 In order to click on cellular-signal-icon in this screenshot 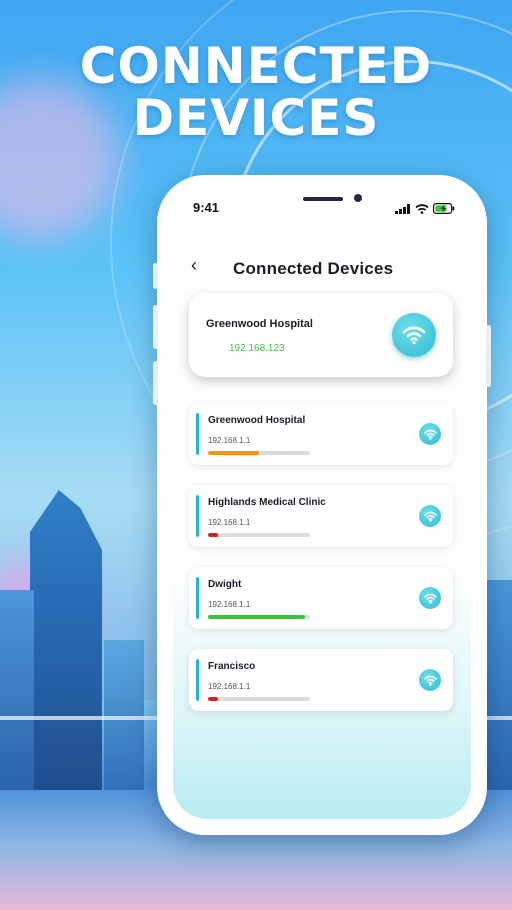, I will do `click(402, 208)`.